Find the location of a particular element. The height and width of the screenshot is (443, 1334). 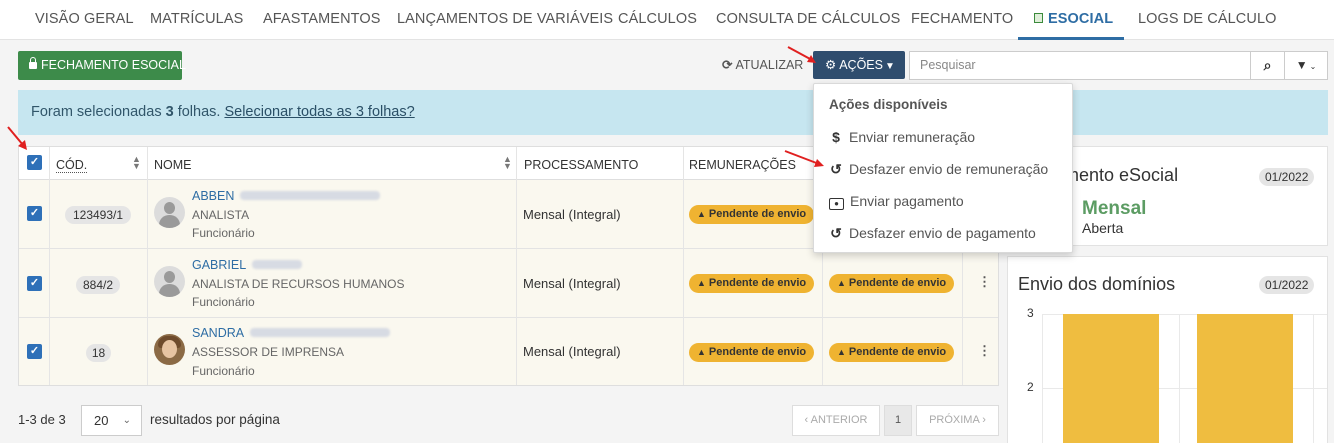

esocial-icon is located at coordinates (1038, 18).